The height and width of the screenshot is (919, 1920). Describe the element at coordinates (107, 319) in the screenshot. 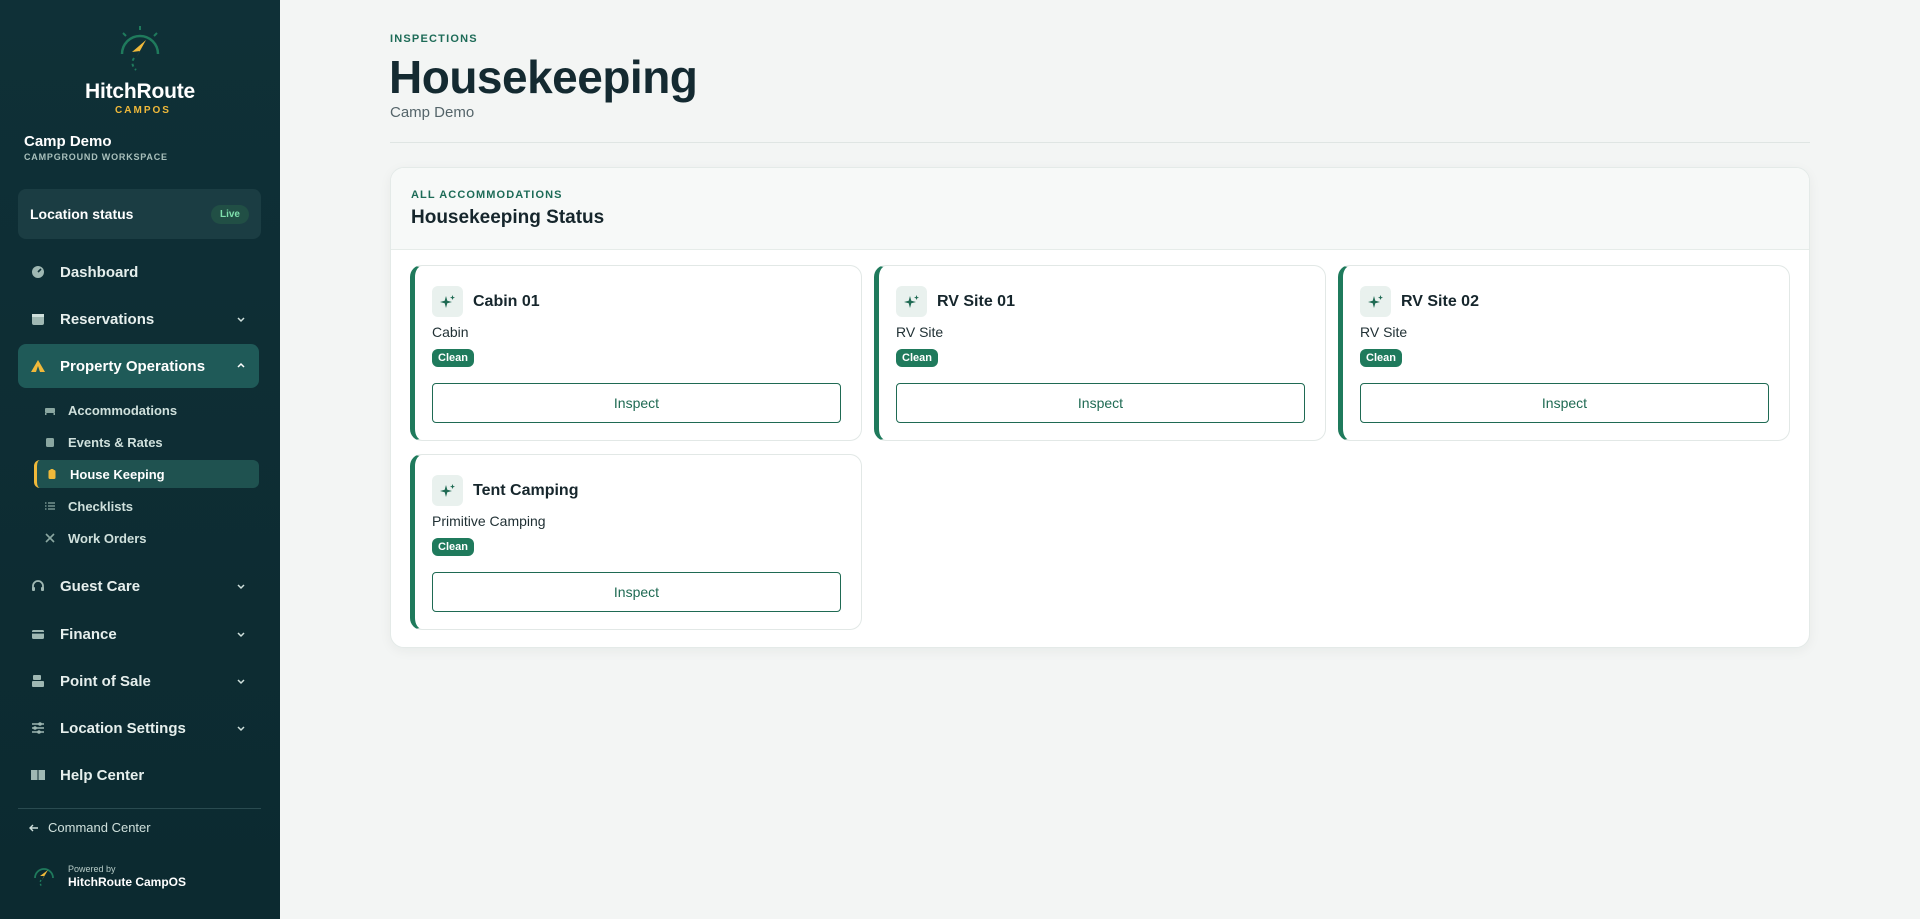

I see `nav-reservations-label: Reservations` at that location.